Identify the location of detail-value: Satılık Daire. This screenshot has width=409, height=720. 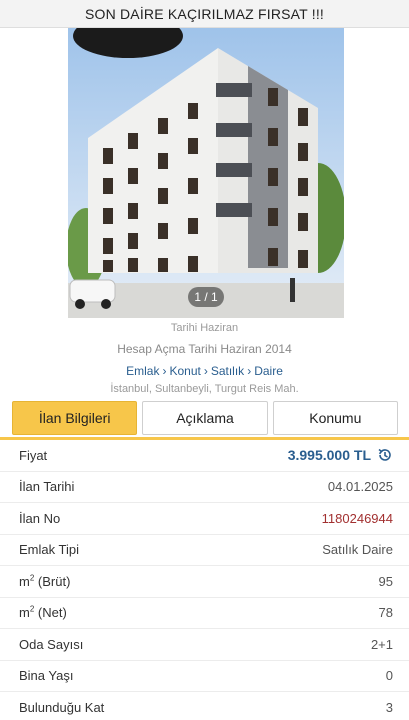
(357, 550).